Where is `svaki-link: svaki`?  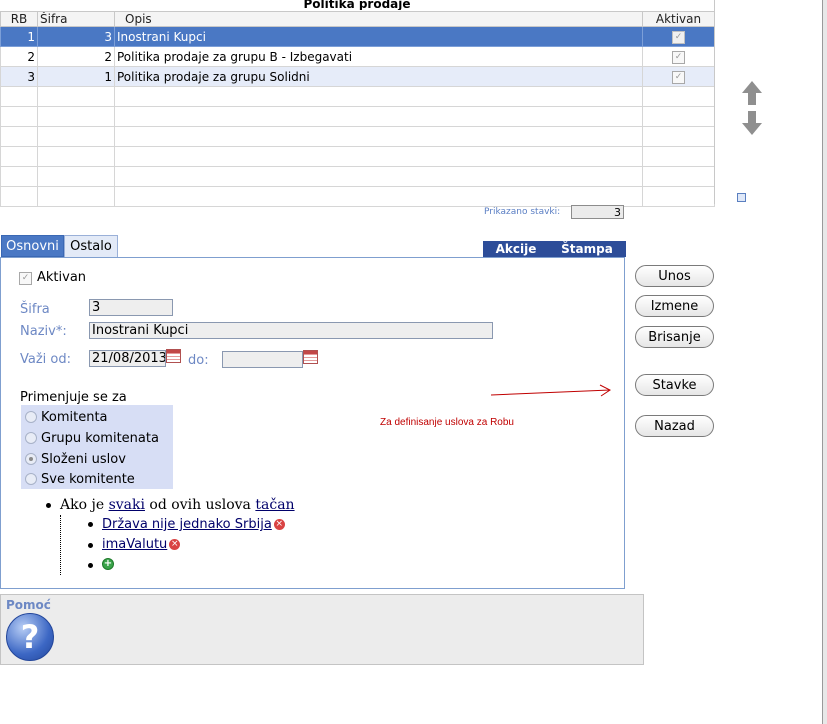 svaki-link: svaki is located at coordinates (127, 505).